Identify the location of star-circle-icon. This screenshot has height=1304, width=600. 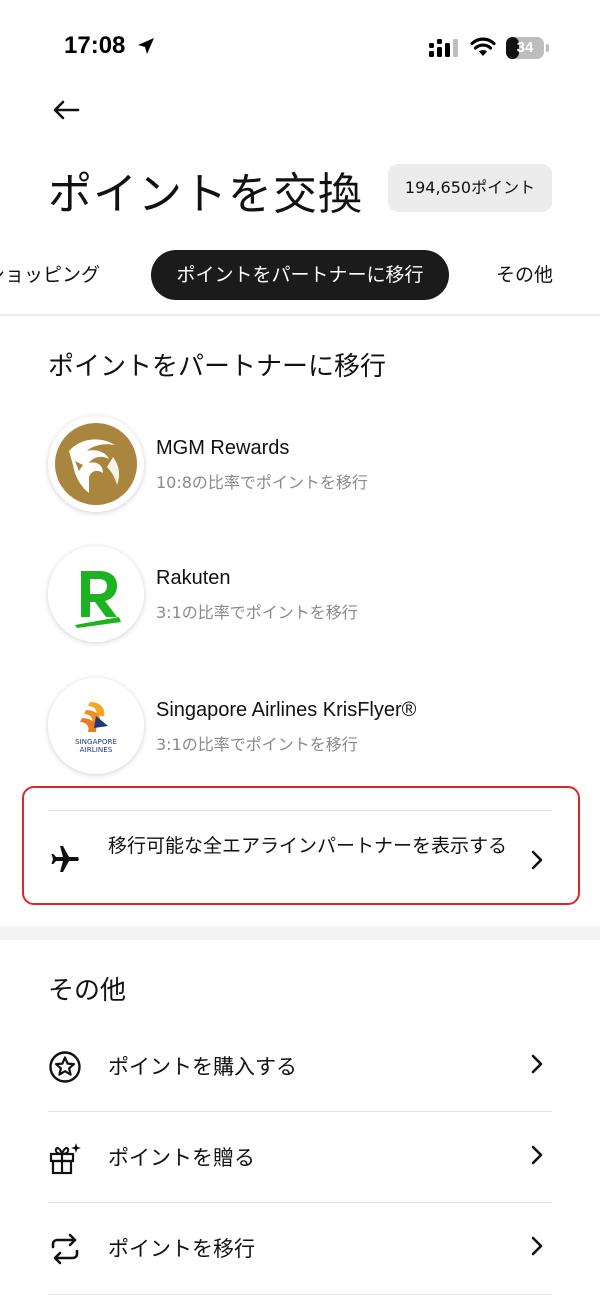
(65, 1067).